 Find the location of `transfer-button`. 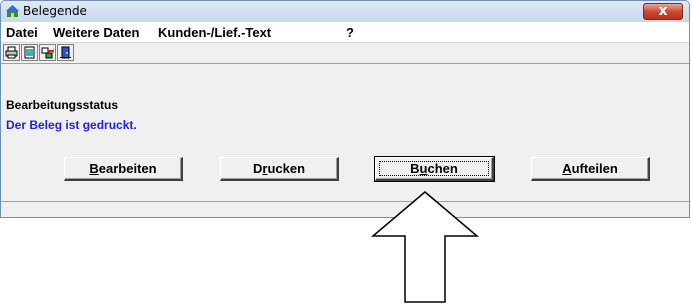

transfer-button is located at coordinates (47, 52).